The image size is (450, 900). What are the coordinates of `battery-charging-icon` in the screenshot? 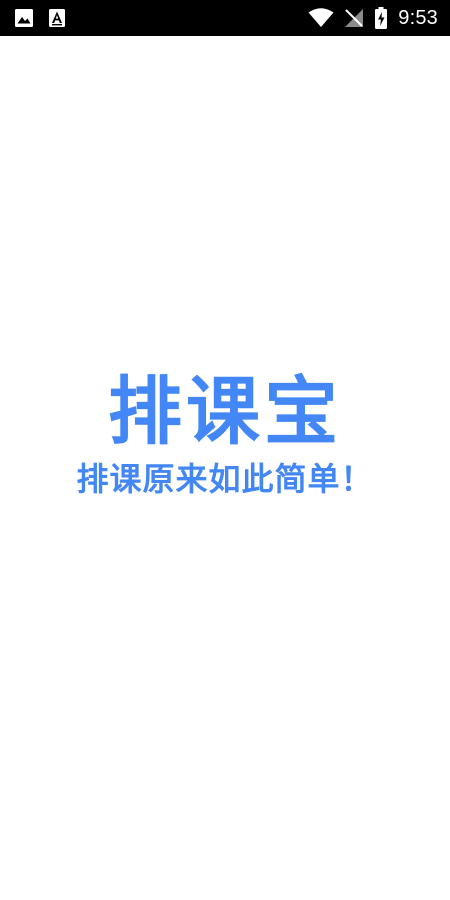 It's located at (381, 18).